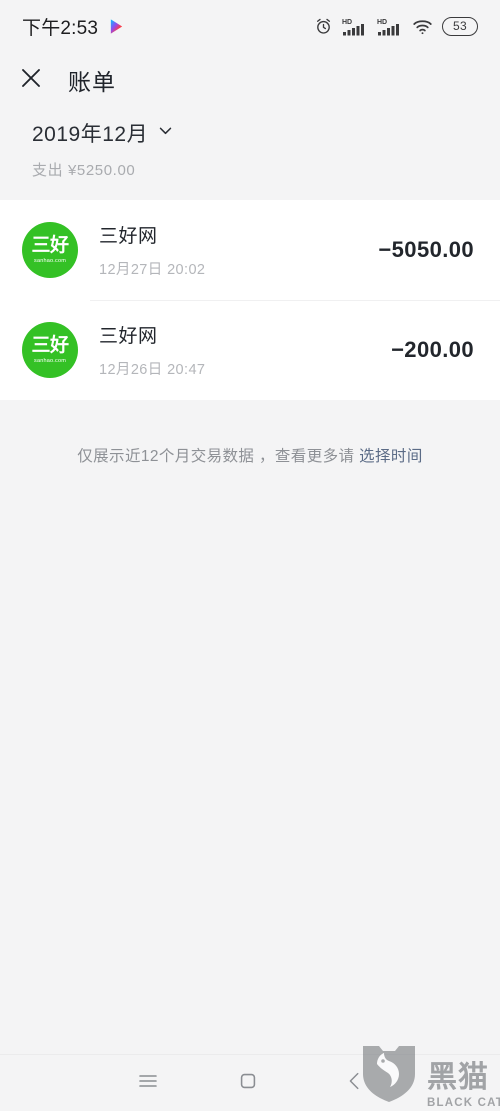  I want to click on transaction-row: 三好 sanhao.com 三好网 12月27日 20:02 −5050.00, so click(250, 250).